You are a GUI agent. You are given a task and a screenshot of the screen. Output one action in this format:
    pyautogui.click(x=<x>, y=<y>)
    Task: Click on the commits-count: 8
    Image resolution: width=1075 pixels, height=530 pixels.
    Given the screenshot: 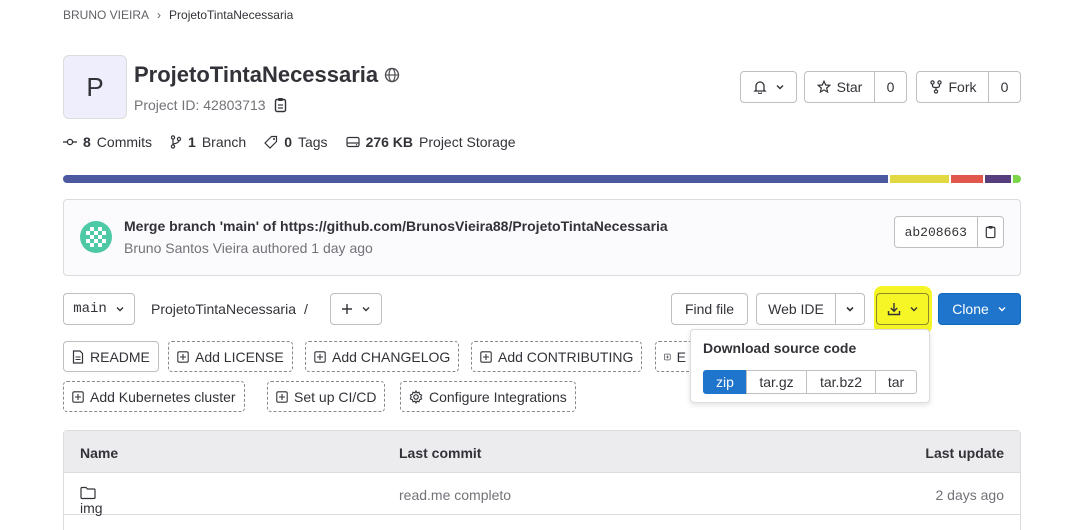 What is the action you would take?
    pyautogui.click(x=87, y=142)
    